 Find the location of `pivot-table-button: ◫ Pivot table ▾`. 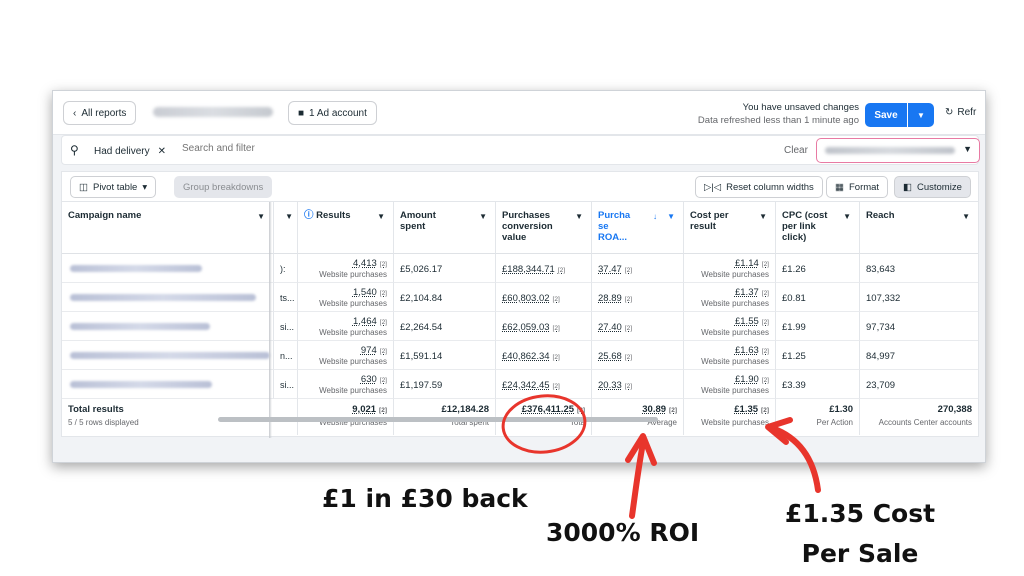

pivot-table-button: ◫ Pivot table ▾ is located at coordinates (113, 187).